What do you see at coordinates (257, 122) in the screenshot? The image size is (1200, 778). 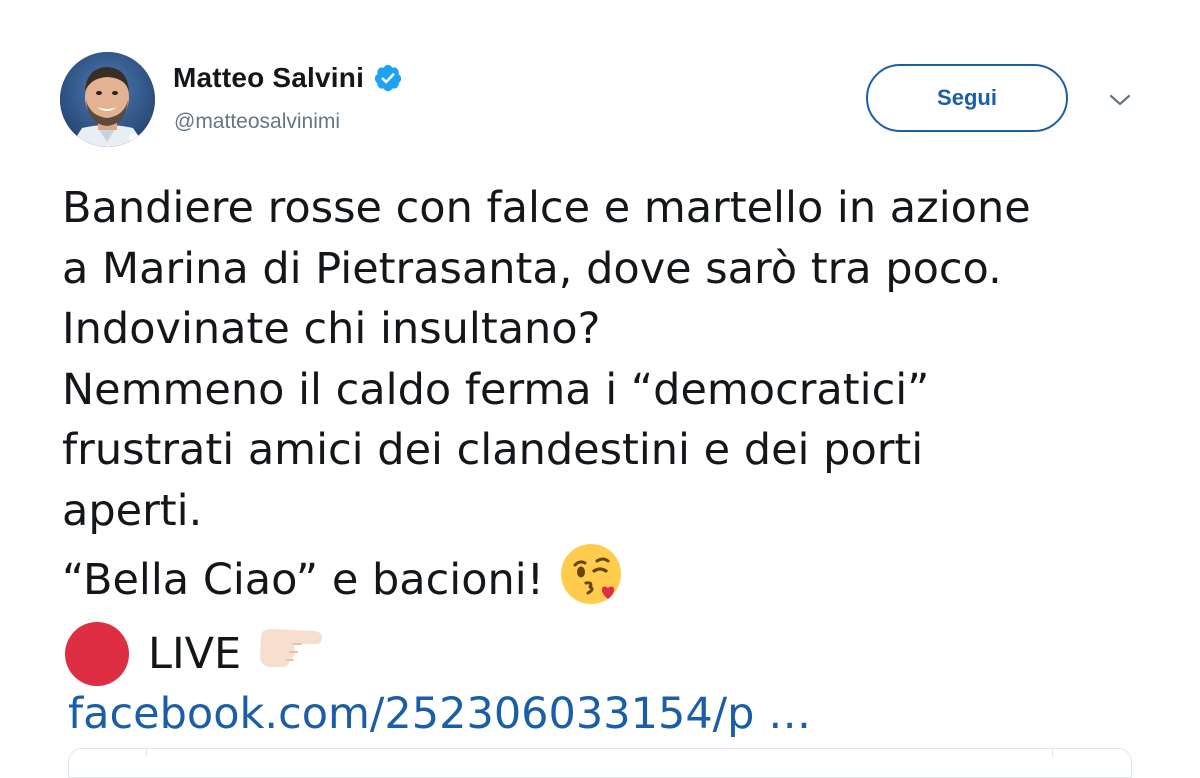 I see `user-handle: @matteosalvinimi` at bounding box center [257, 122].